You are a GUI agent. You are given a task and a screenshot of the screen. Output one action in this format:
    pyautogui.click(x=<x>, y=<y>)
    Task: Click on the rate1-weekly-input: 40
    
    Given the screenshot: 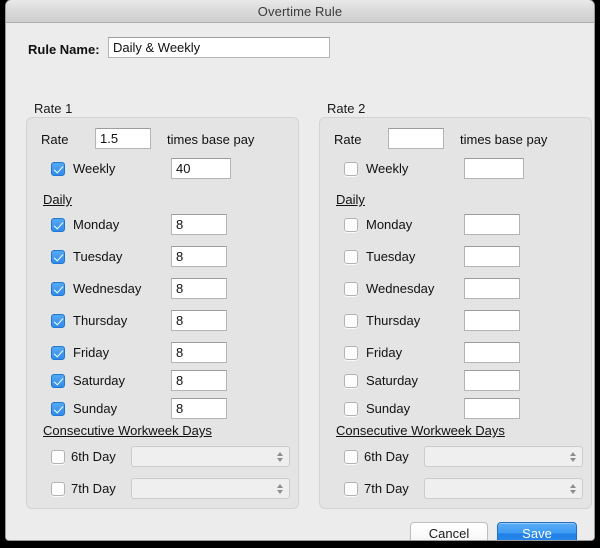 What is the action you would take?
    pyautogui.click(x=201, y=168)
    